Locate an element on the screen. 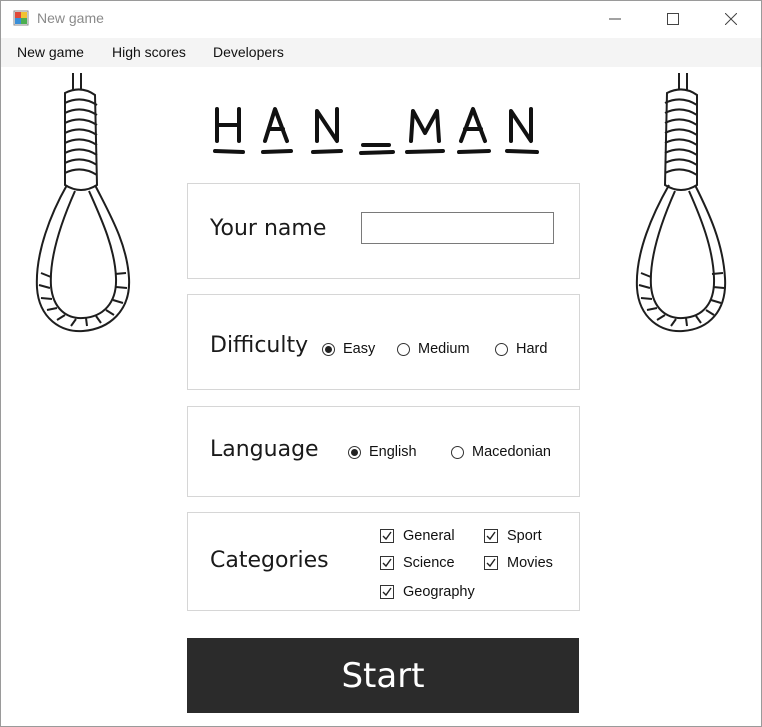 This screenshot has width=762, height=727. minimize-button is located at coordinates (615, 19).